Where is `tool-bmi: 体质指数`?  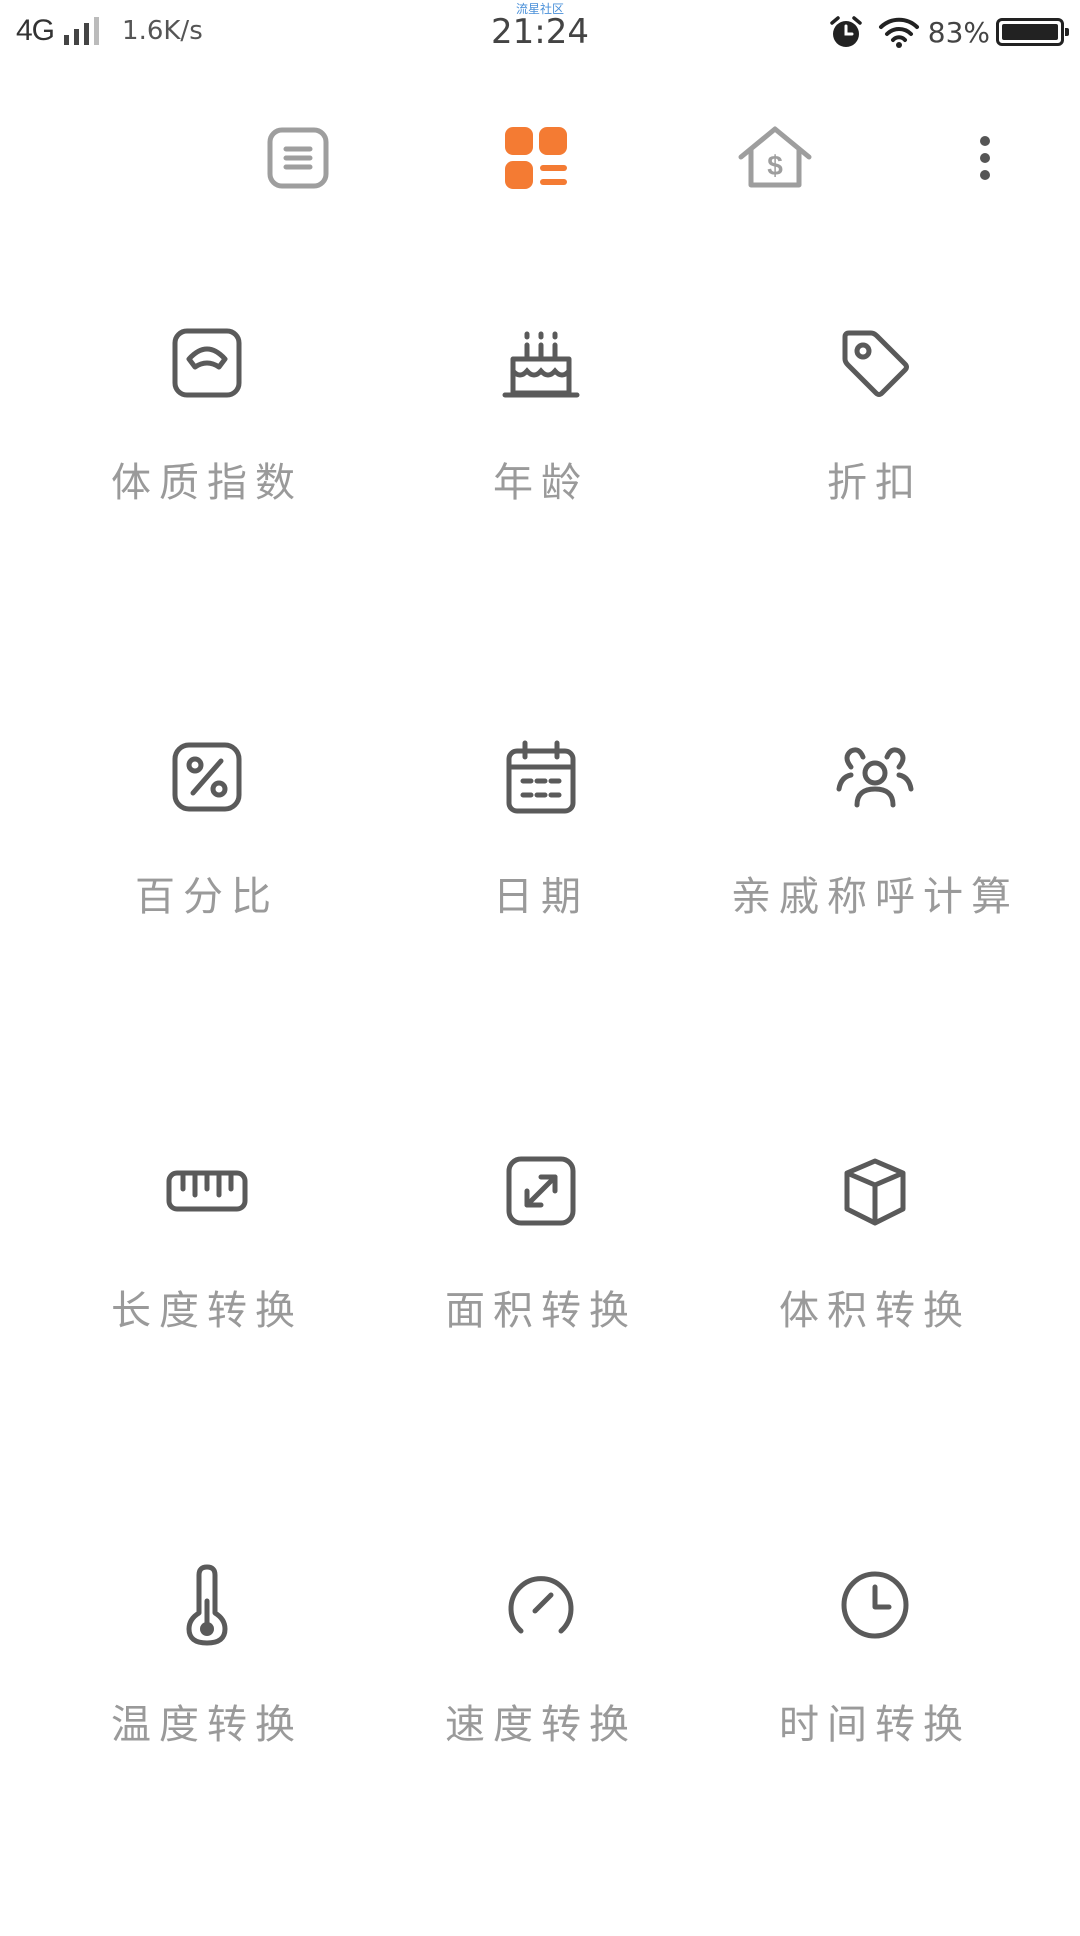 tool-bmi: 体质指数 is located at coordinates (207, 487).